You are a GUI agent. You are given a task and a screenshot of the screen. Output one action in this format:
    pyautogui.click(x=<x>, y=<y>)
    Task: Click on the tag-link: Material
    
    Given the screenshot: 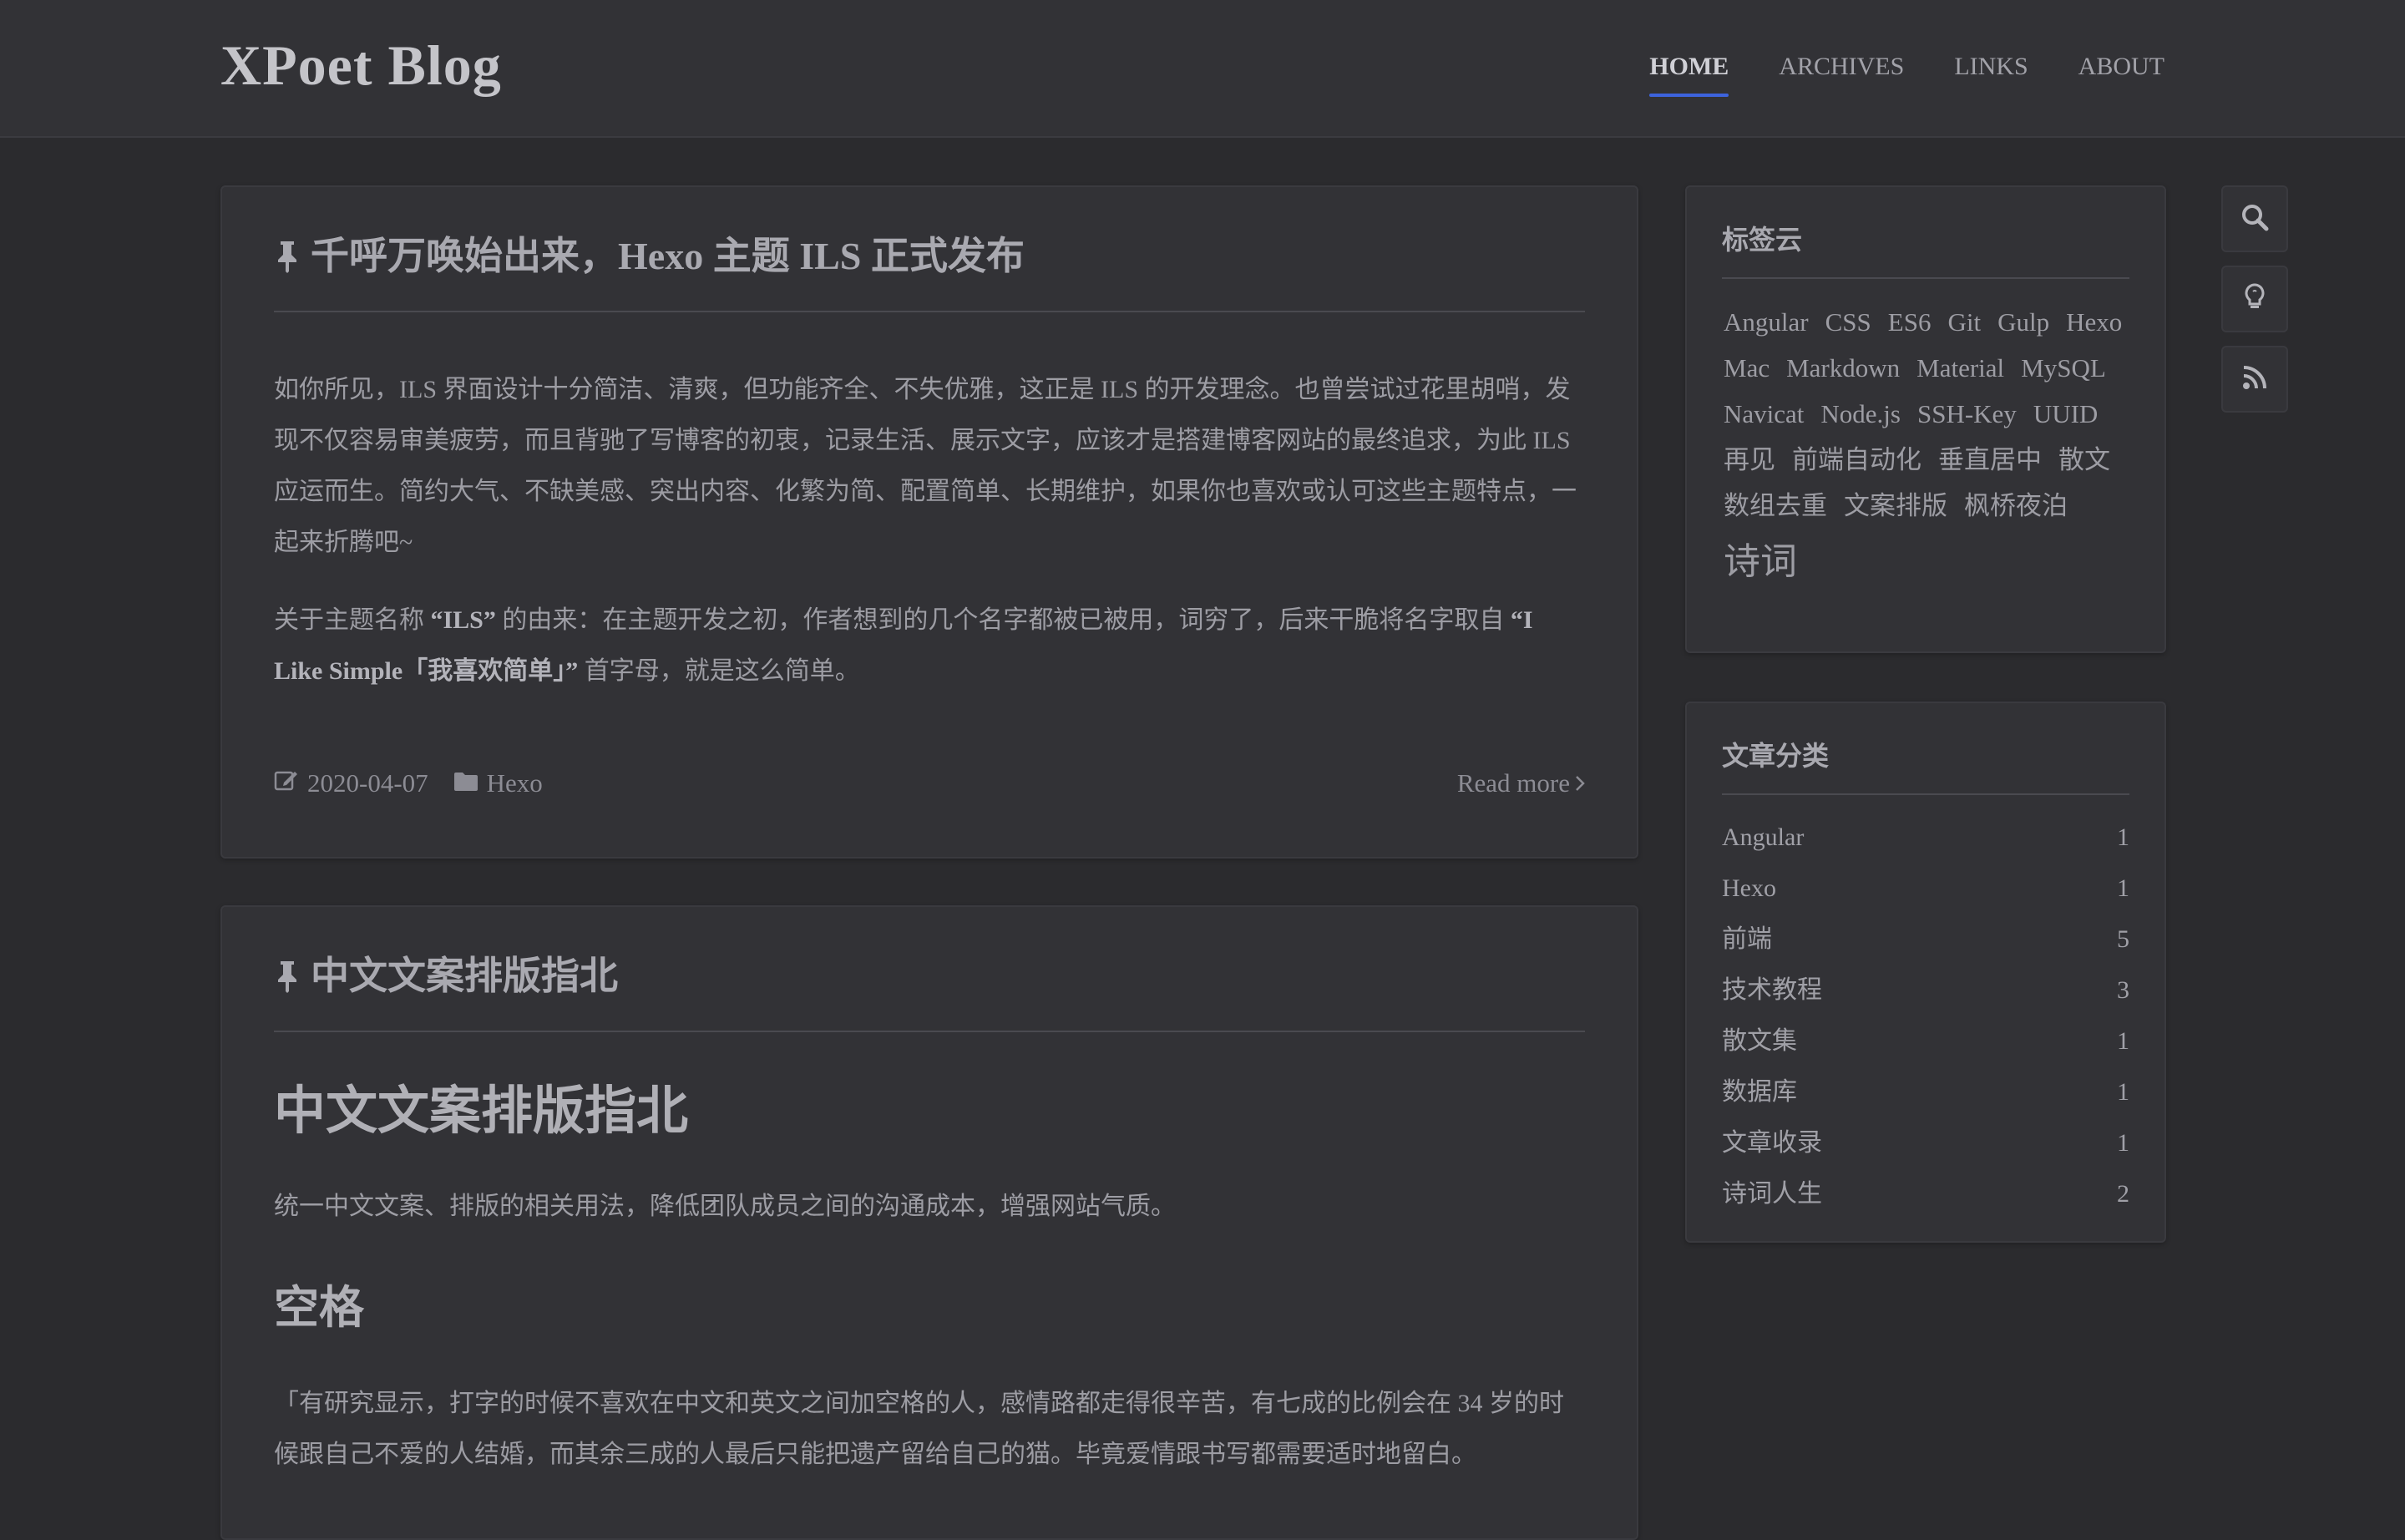 What is the action you would take?
    pyautogui.click(x=1960, y=368)
    